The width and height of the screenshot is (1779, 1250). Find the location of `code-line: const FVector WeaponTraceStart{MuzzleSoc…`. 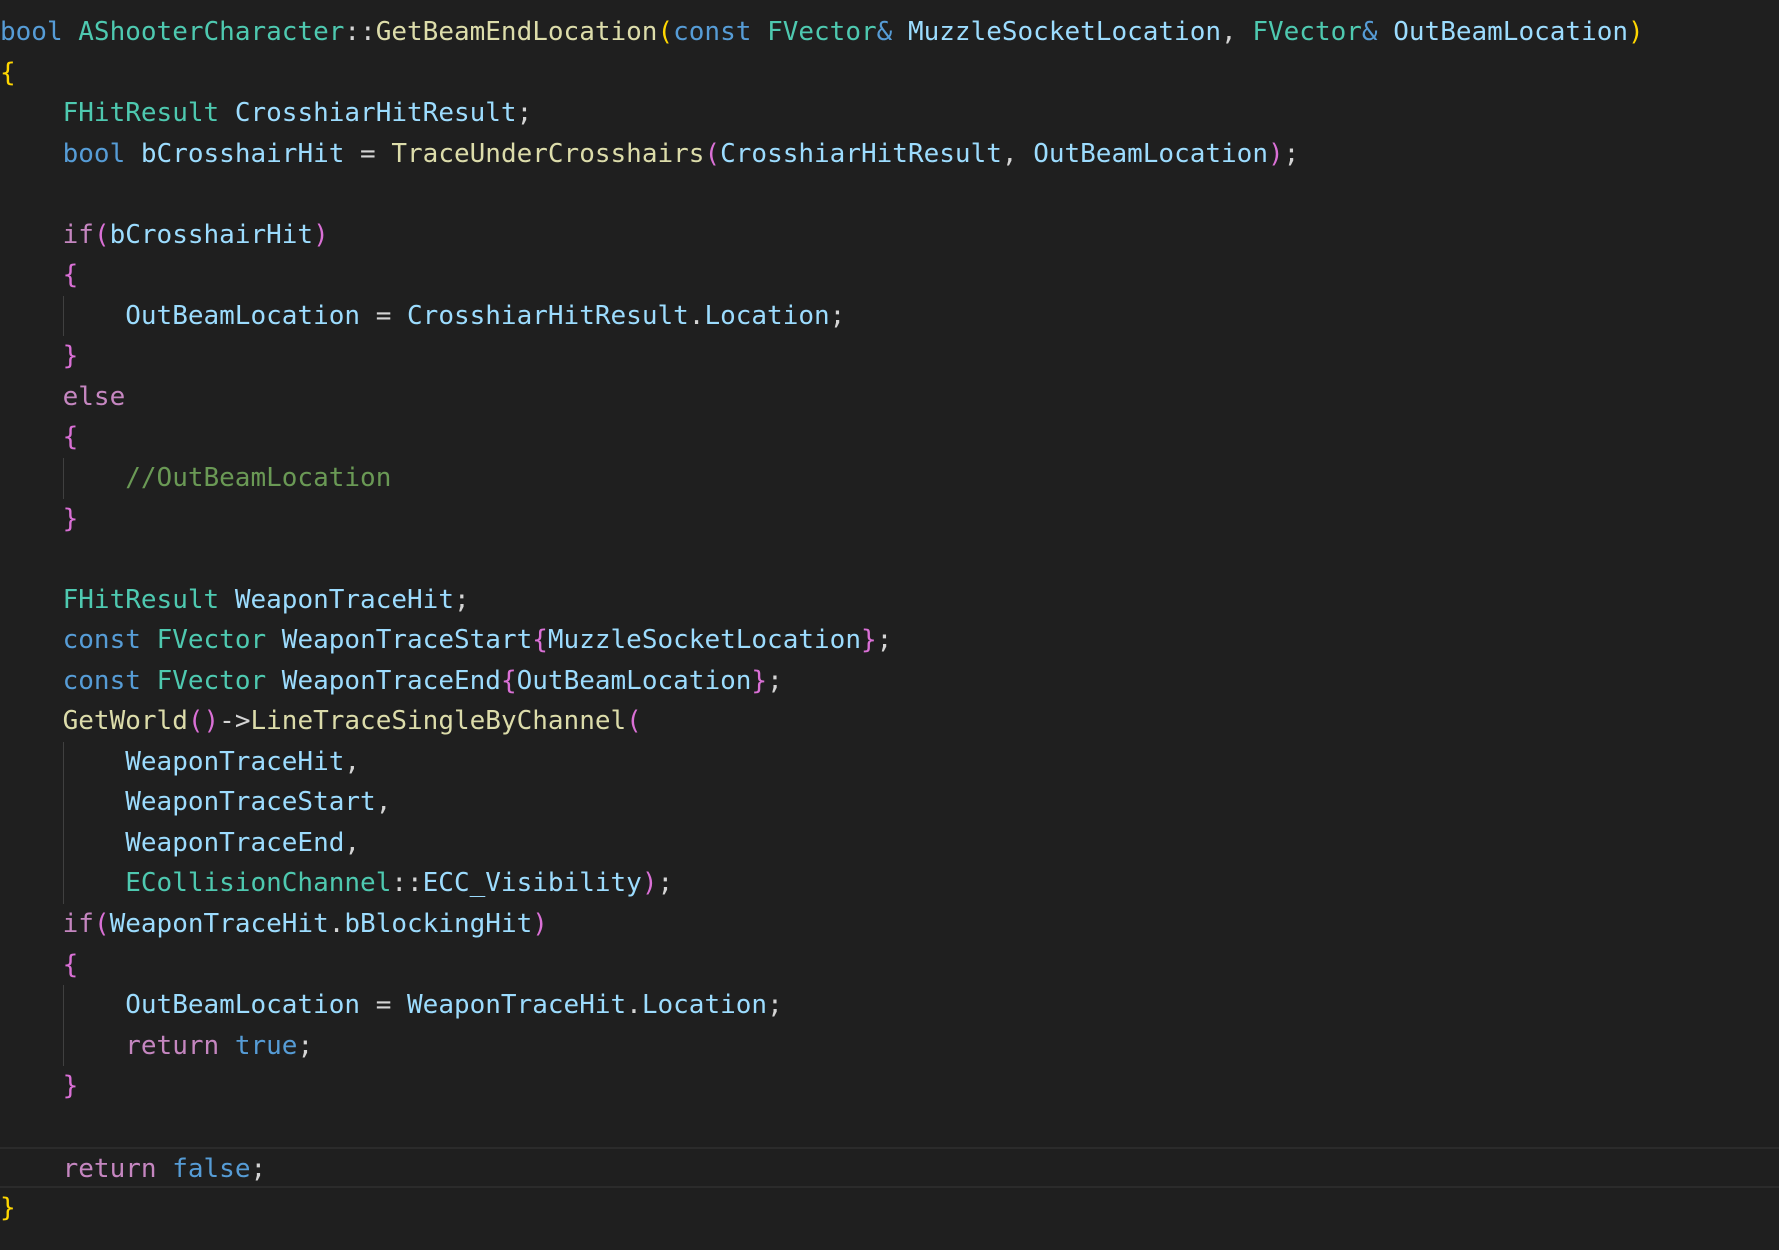

code-line: const FVector WeaponTraceStart{MuzzleSoc… is located at coordinates (889, 640).